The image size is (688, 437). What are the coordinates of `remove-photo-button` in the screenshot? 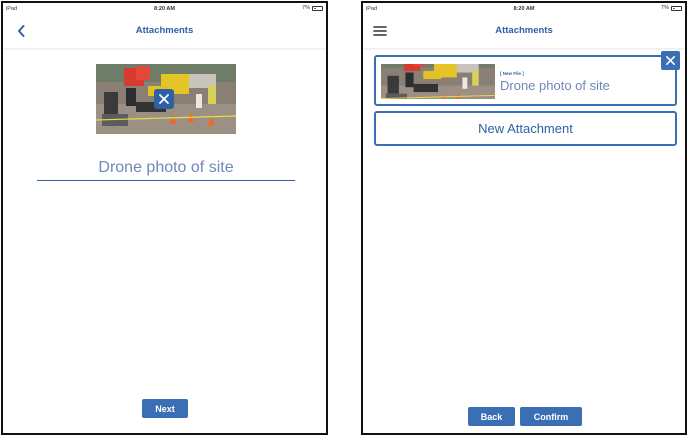 It's located at (164, 99).